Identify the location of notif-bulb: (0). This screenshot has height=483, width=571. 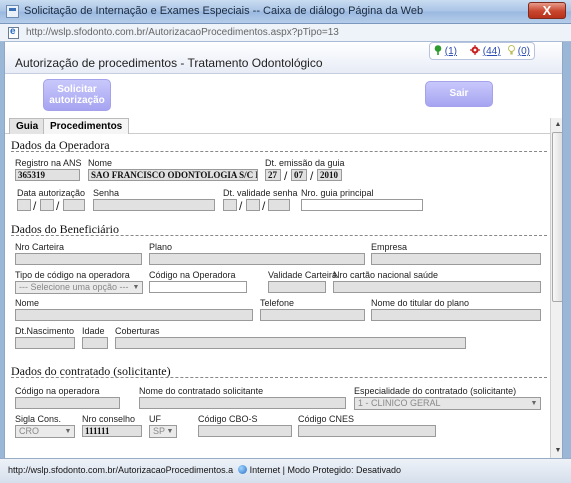
(519, 52).